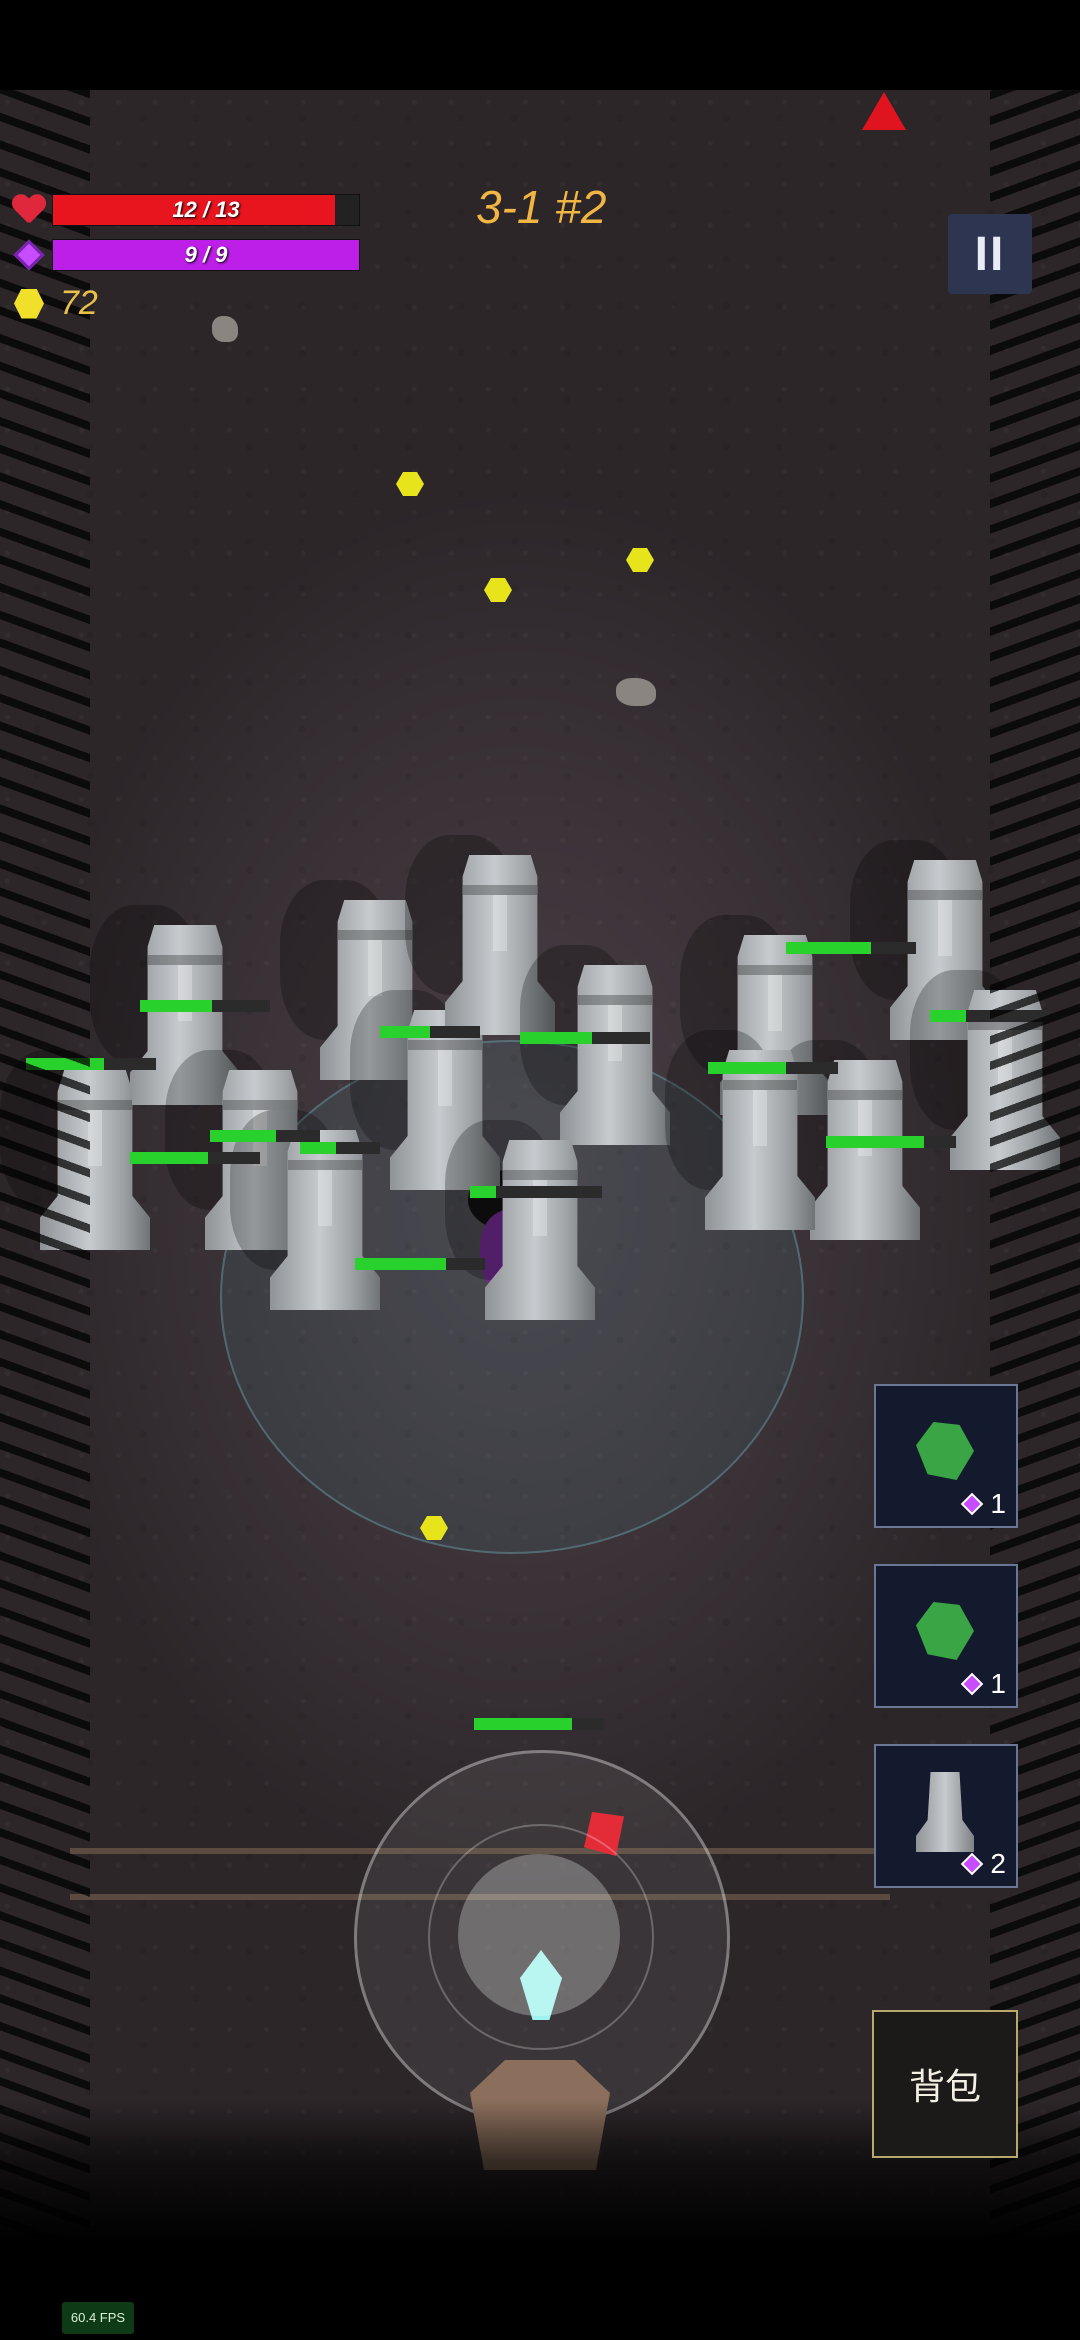 The height and width of the screenshot is (2340, 1080). I want to click on health-text: 12 / 13, so click(206, 209).